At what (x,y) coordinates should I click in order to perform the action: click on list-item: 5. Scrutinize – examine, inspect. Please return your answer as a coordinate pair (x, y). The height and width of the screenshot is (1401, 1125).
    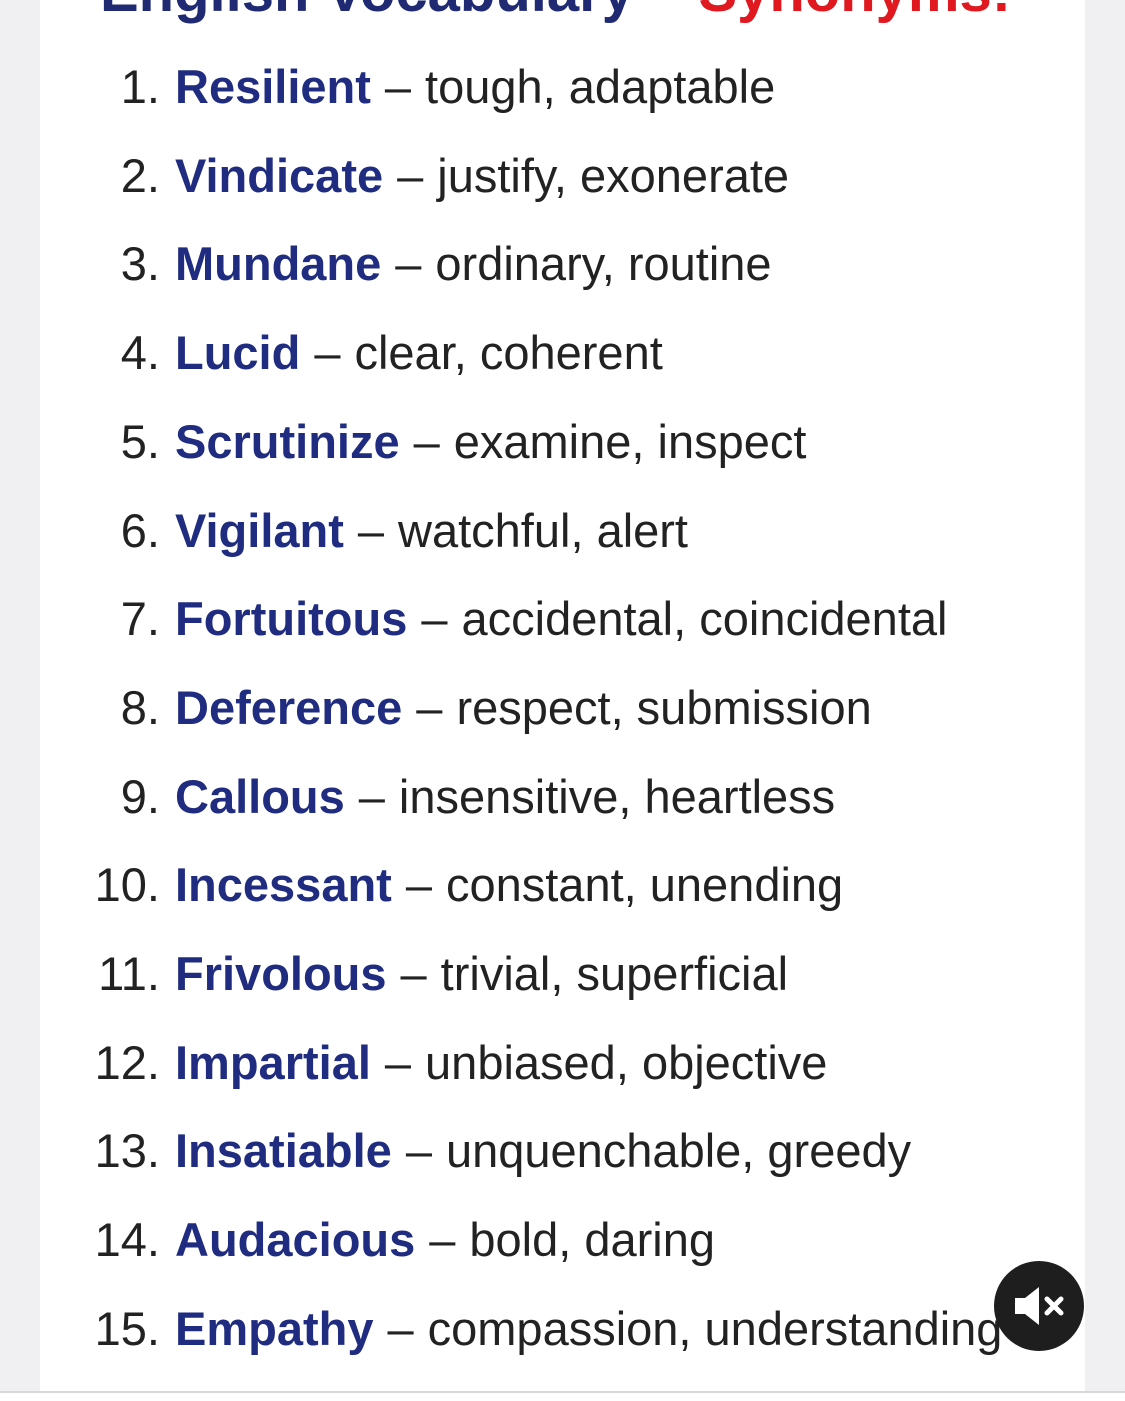
    Looking at the image, I should click on (562, 441).